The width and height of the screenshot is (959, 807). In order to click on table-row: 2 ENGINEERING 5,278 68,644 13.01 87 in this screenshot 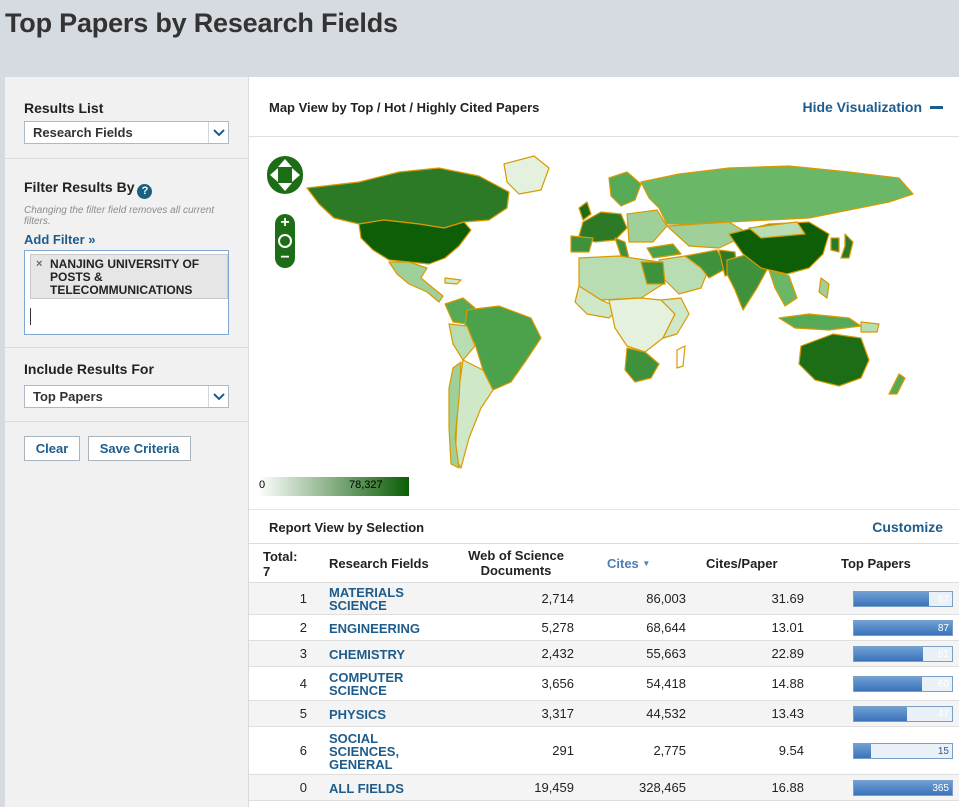, I will do `click(604, 628)`.